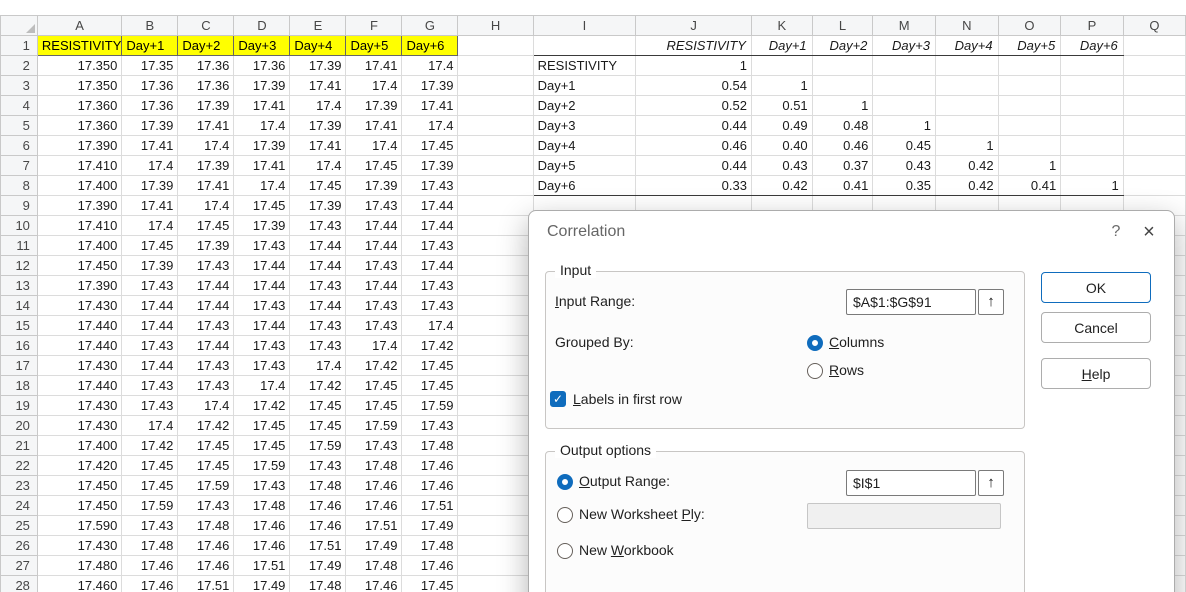 This screenshot has height=592, width=1186. I want to click on cell: 17.49, so click(374, 545).